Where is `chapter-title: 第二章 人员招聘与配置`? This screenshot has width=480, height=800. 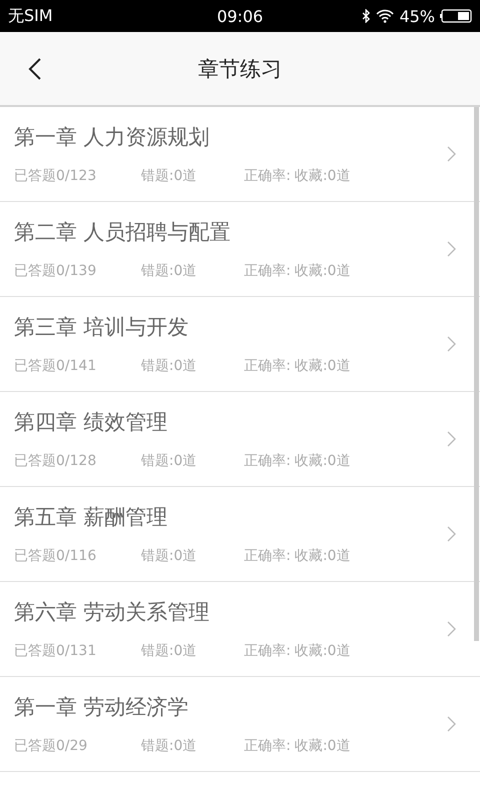
chapter-title: 第二章 人员招聘与配置 is located at coordinates (123, 232).